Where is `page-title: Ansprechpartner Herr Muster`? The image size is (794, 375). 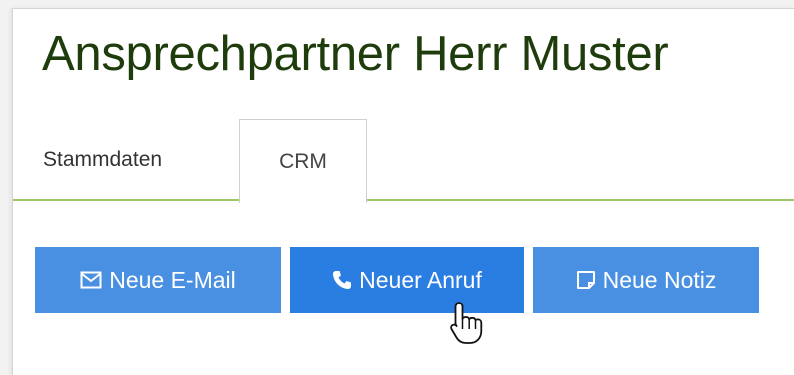 page-title: Ansprechpartner Herr Muster is located at coordinates (355, 54).